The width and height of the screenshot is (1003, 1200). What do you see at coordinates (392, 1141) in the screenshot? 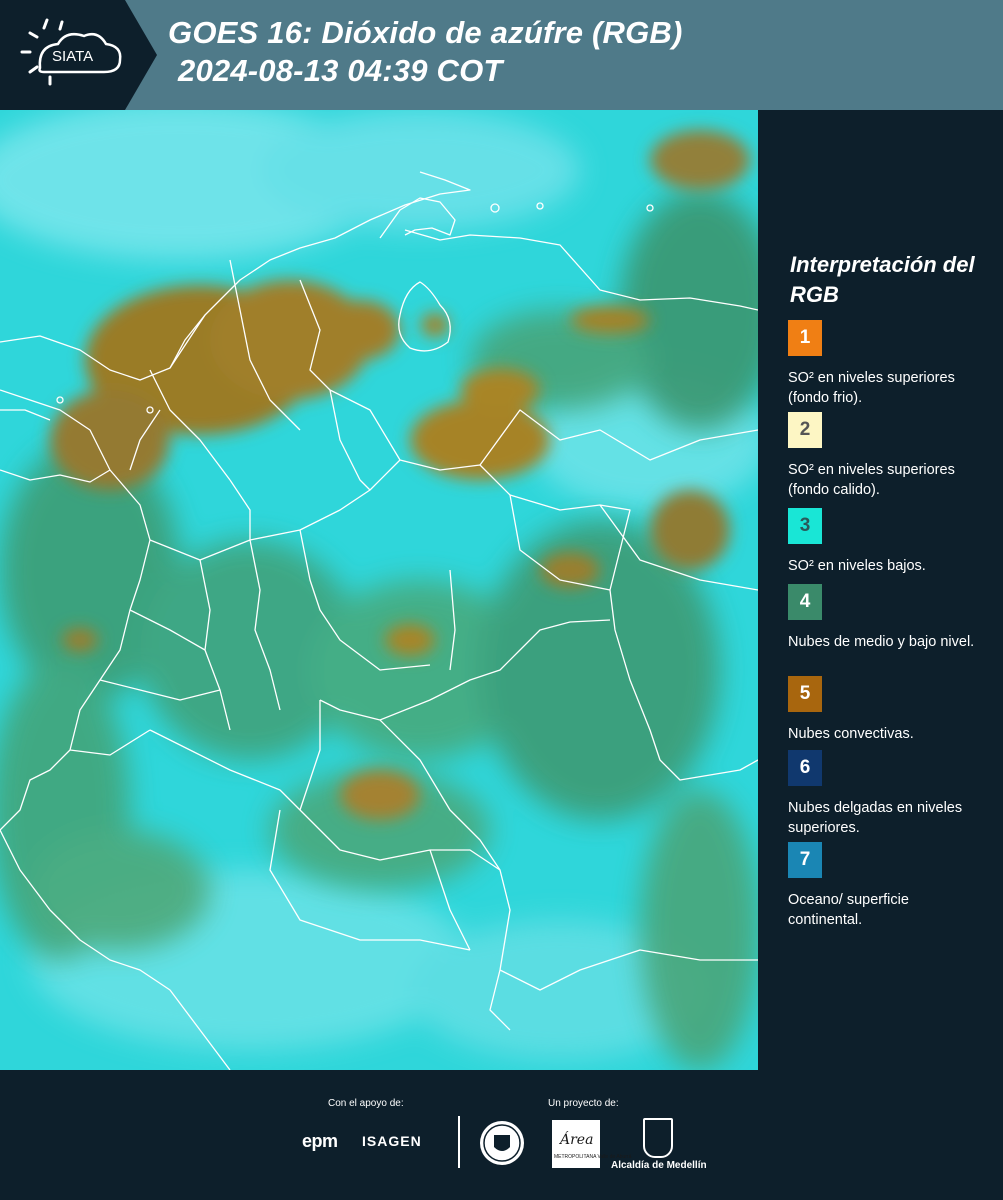
I see `isagen-logo: ISAGEN` at bounding box center [392, 1141].